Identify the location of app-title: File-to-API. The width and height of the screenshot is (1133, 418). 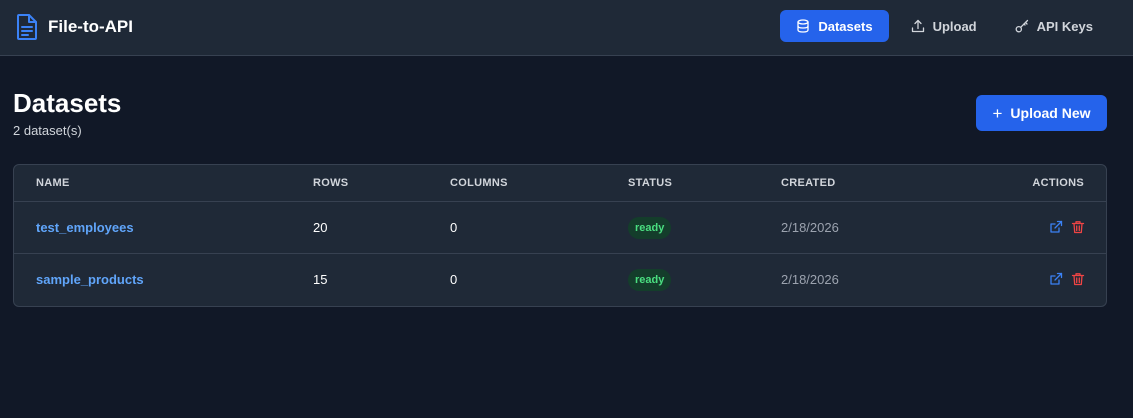
(90, 26).